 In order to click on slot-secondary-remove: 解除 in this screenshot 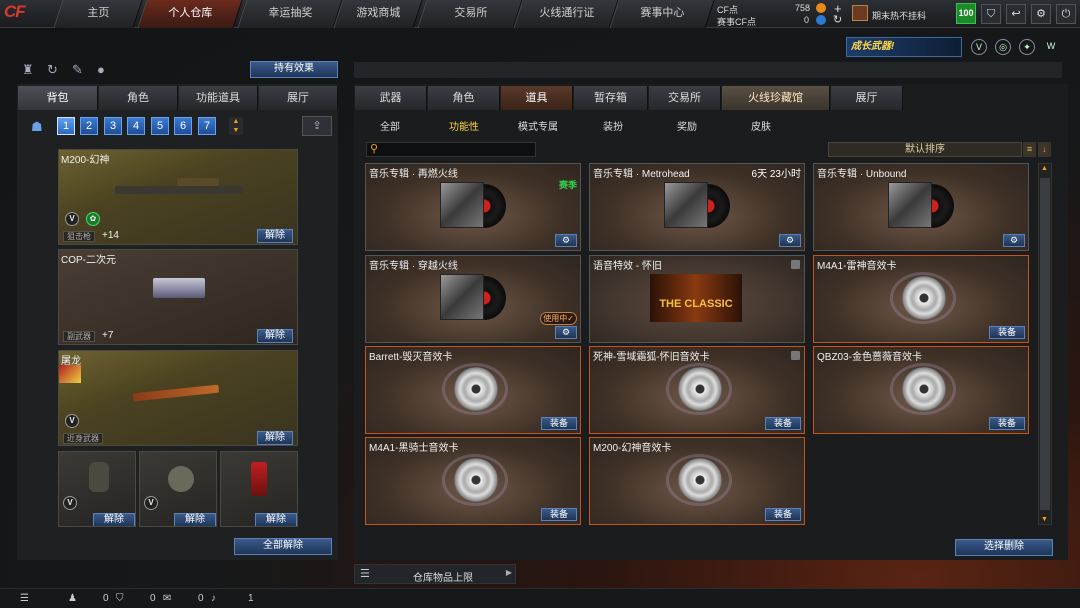, I will do `click(275, 336)`.